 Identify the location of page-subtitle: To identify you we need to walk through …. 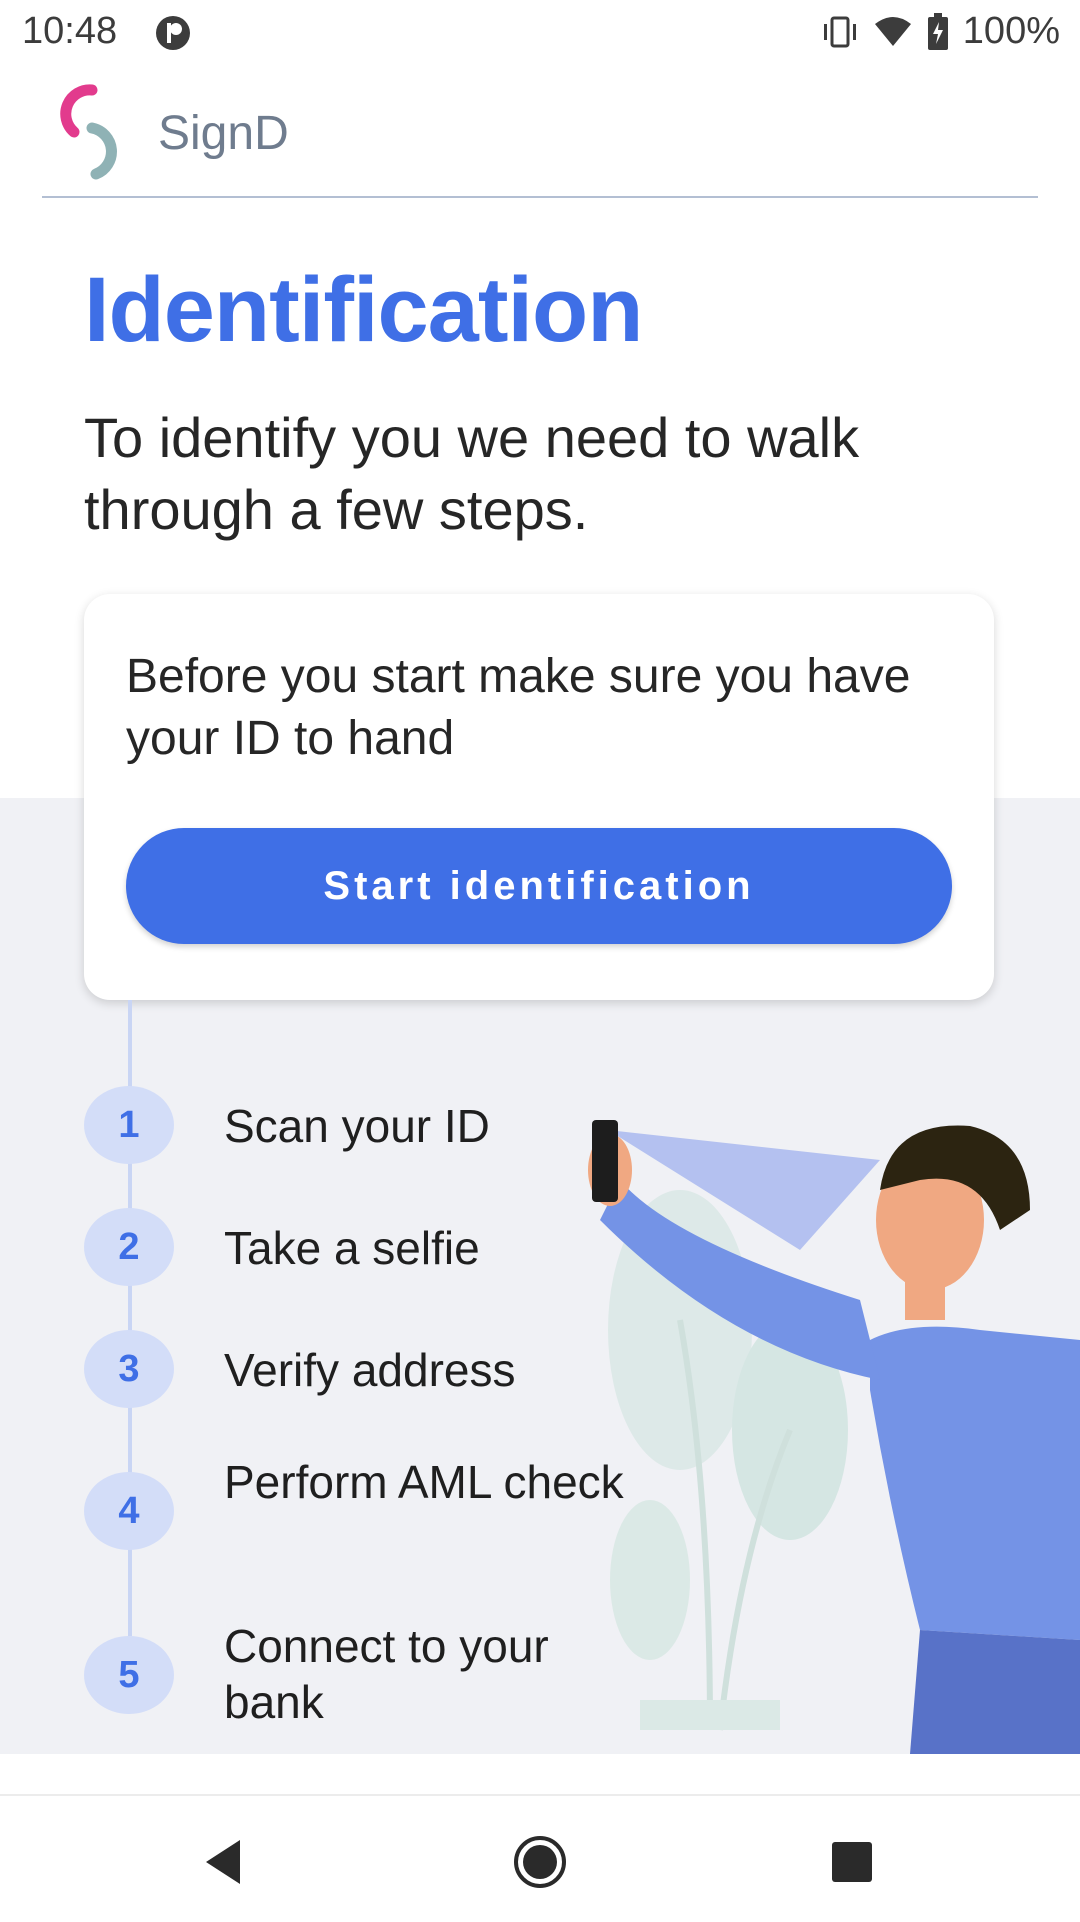
(472, 473).